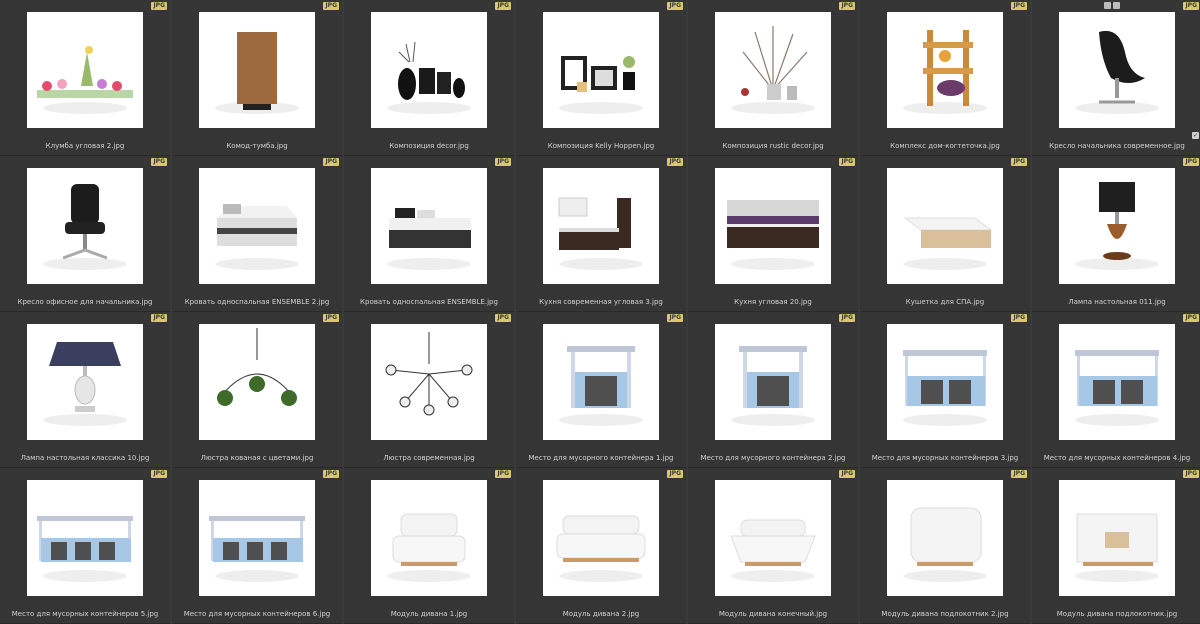  I want to click on thumbnail-cell: JPG Композиция rustic decor.jpg, so click(773, 78).